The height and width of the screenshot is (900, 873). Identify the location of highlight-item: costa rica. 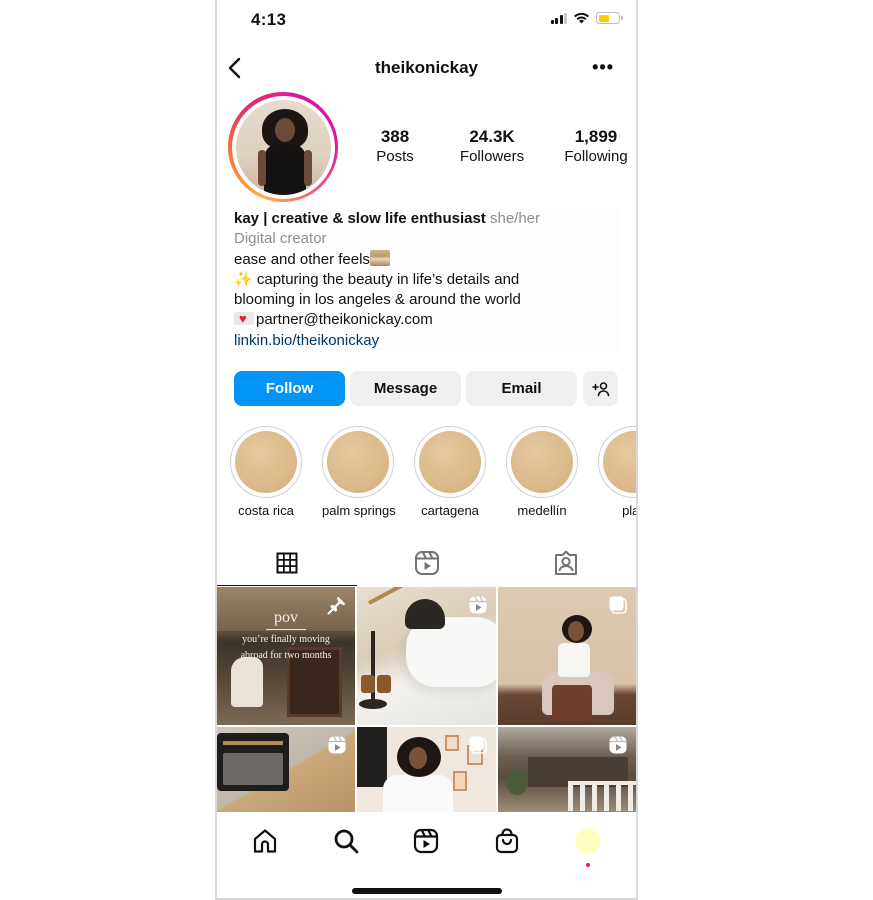
(266, 472).